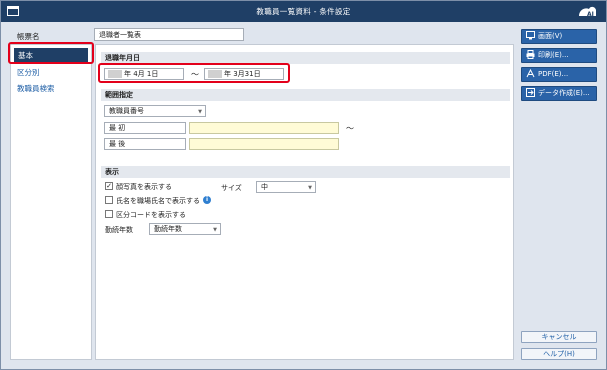  Describe the element at coordinates (231, 188) in the screenshot. I see `size-label: サイズ` at that location.